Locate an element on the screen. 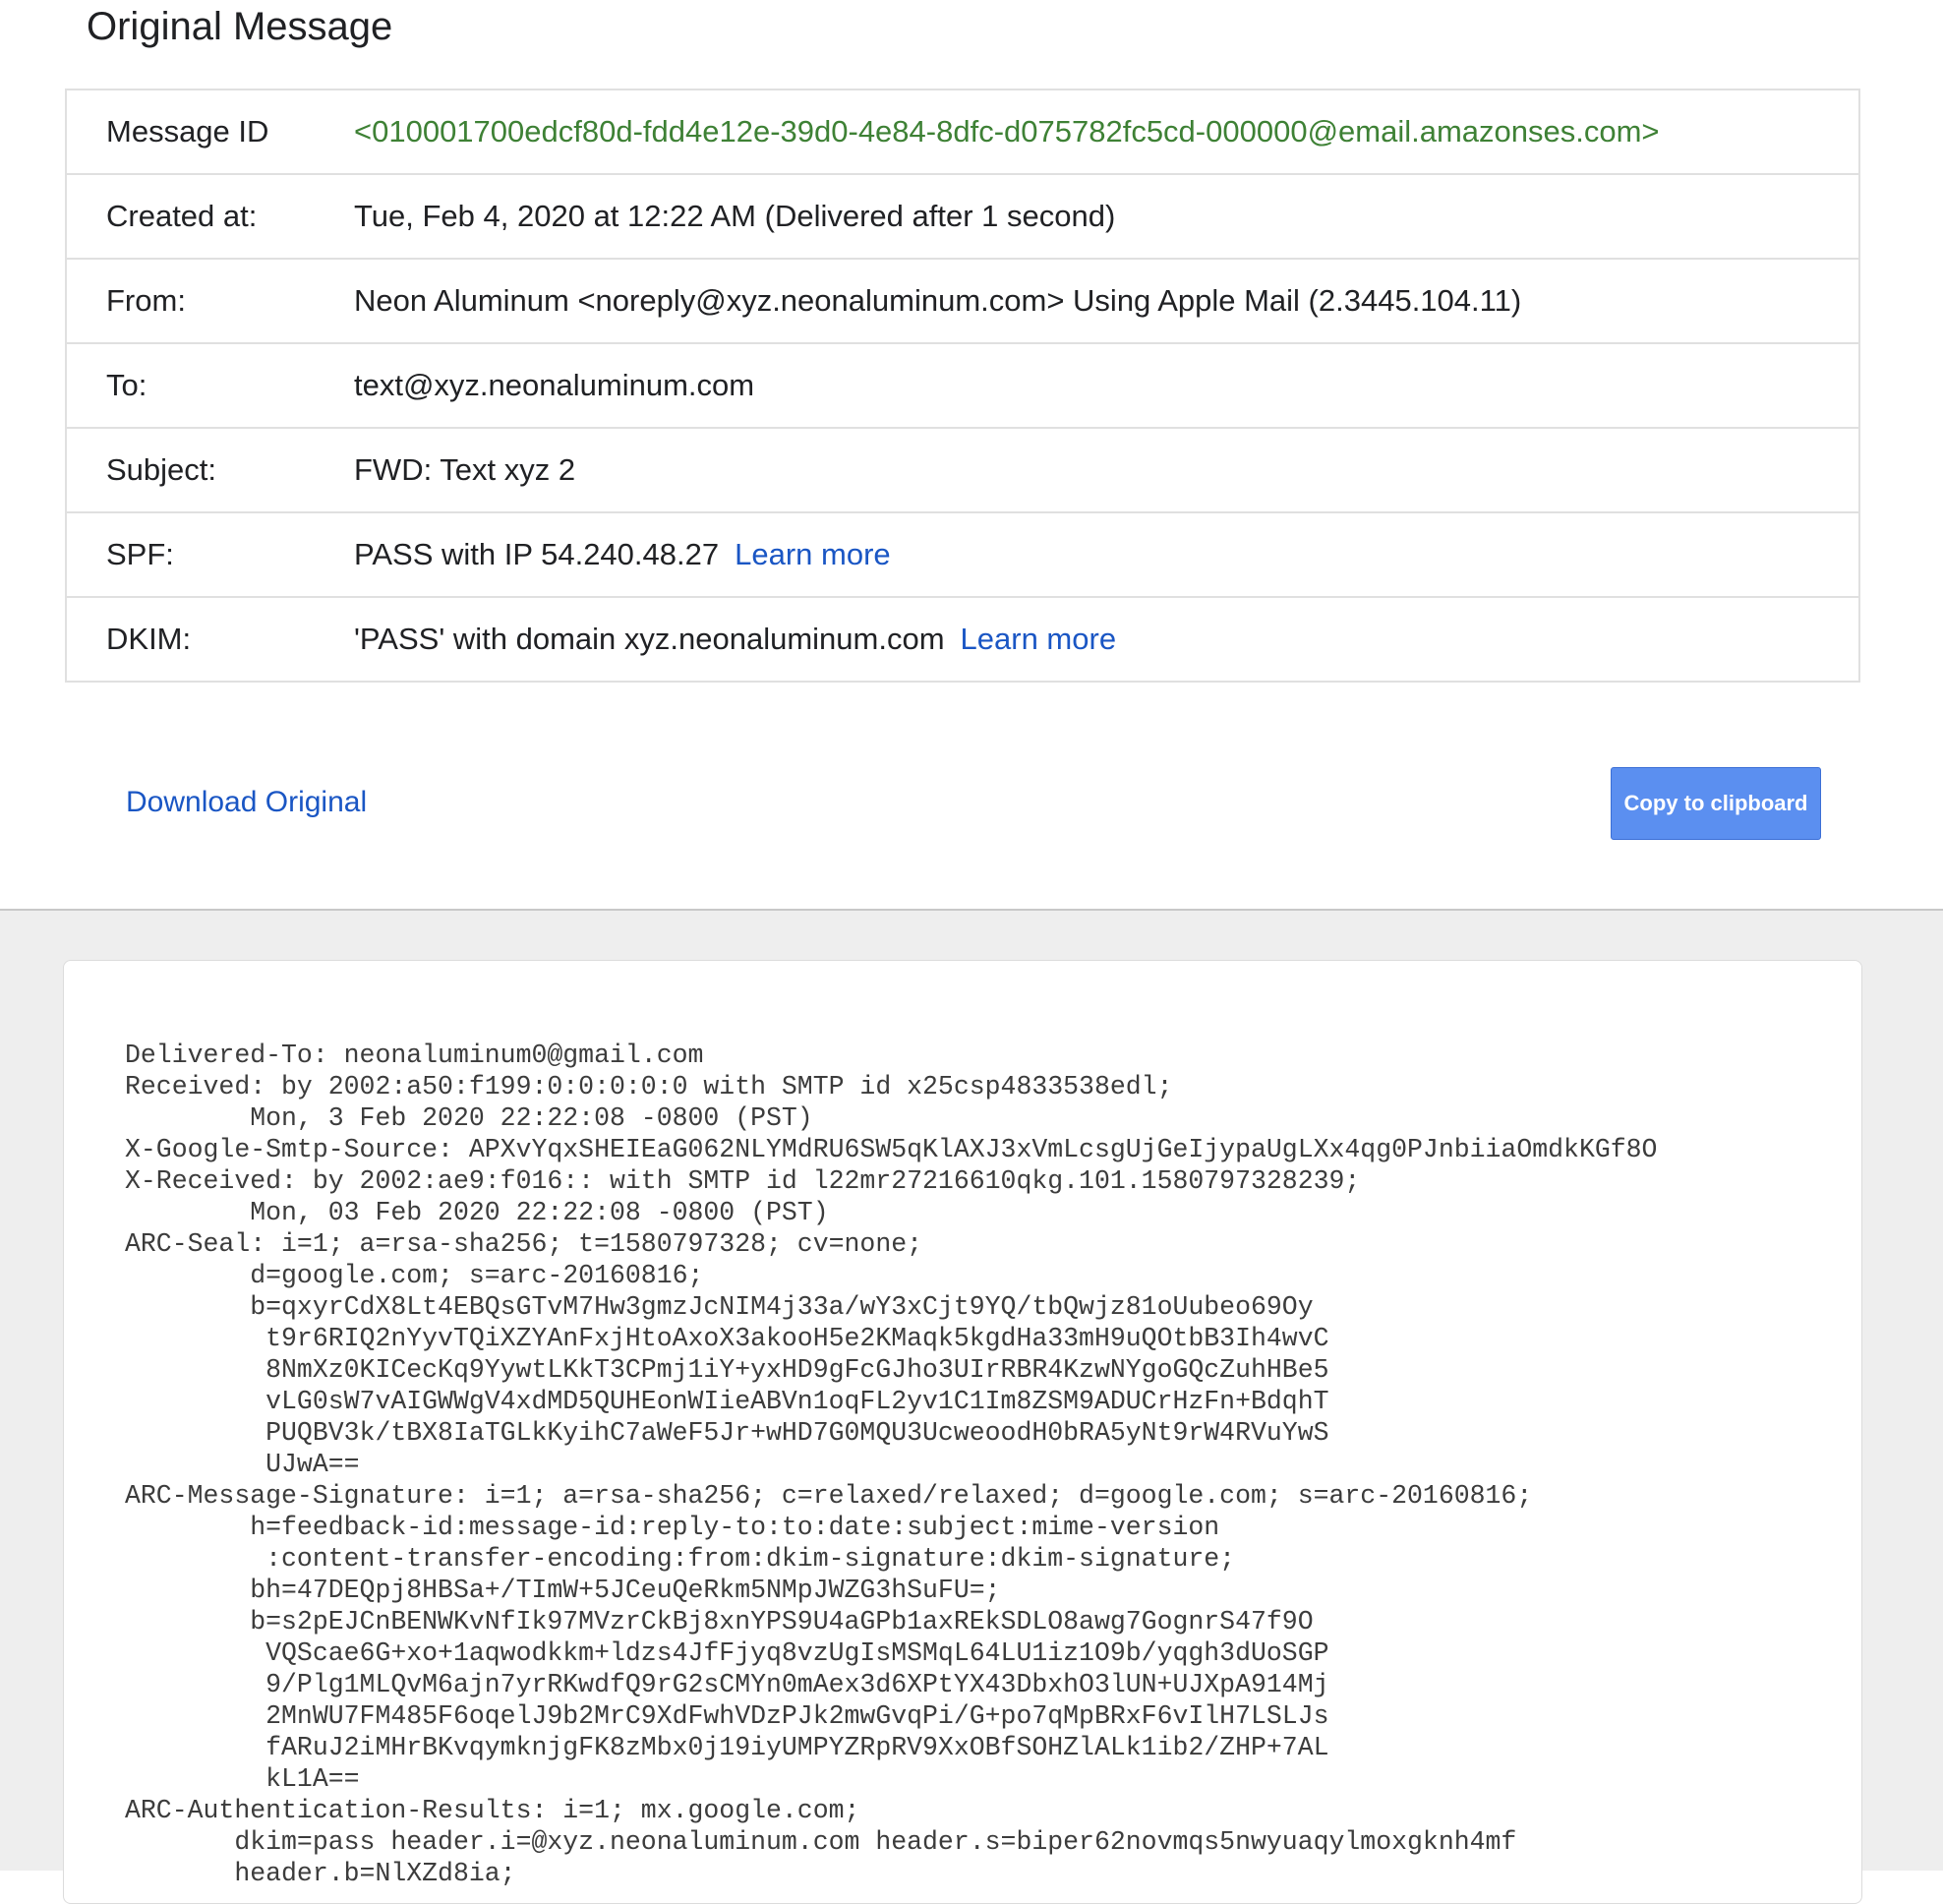 The height and width of the screenshot is (1904, 1943). dkim-learn-more-link: Learn more is located at coordinates (1039, 639).